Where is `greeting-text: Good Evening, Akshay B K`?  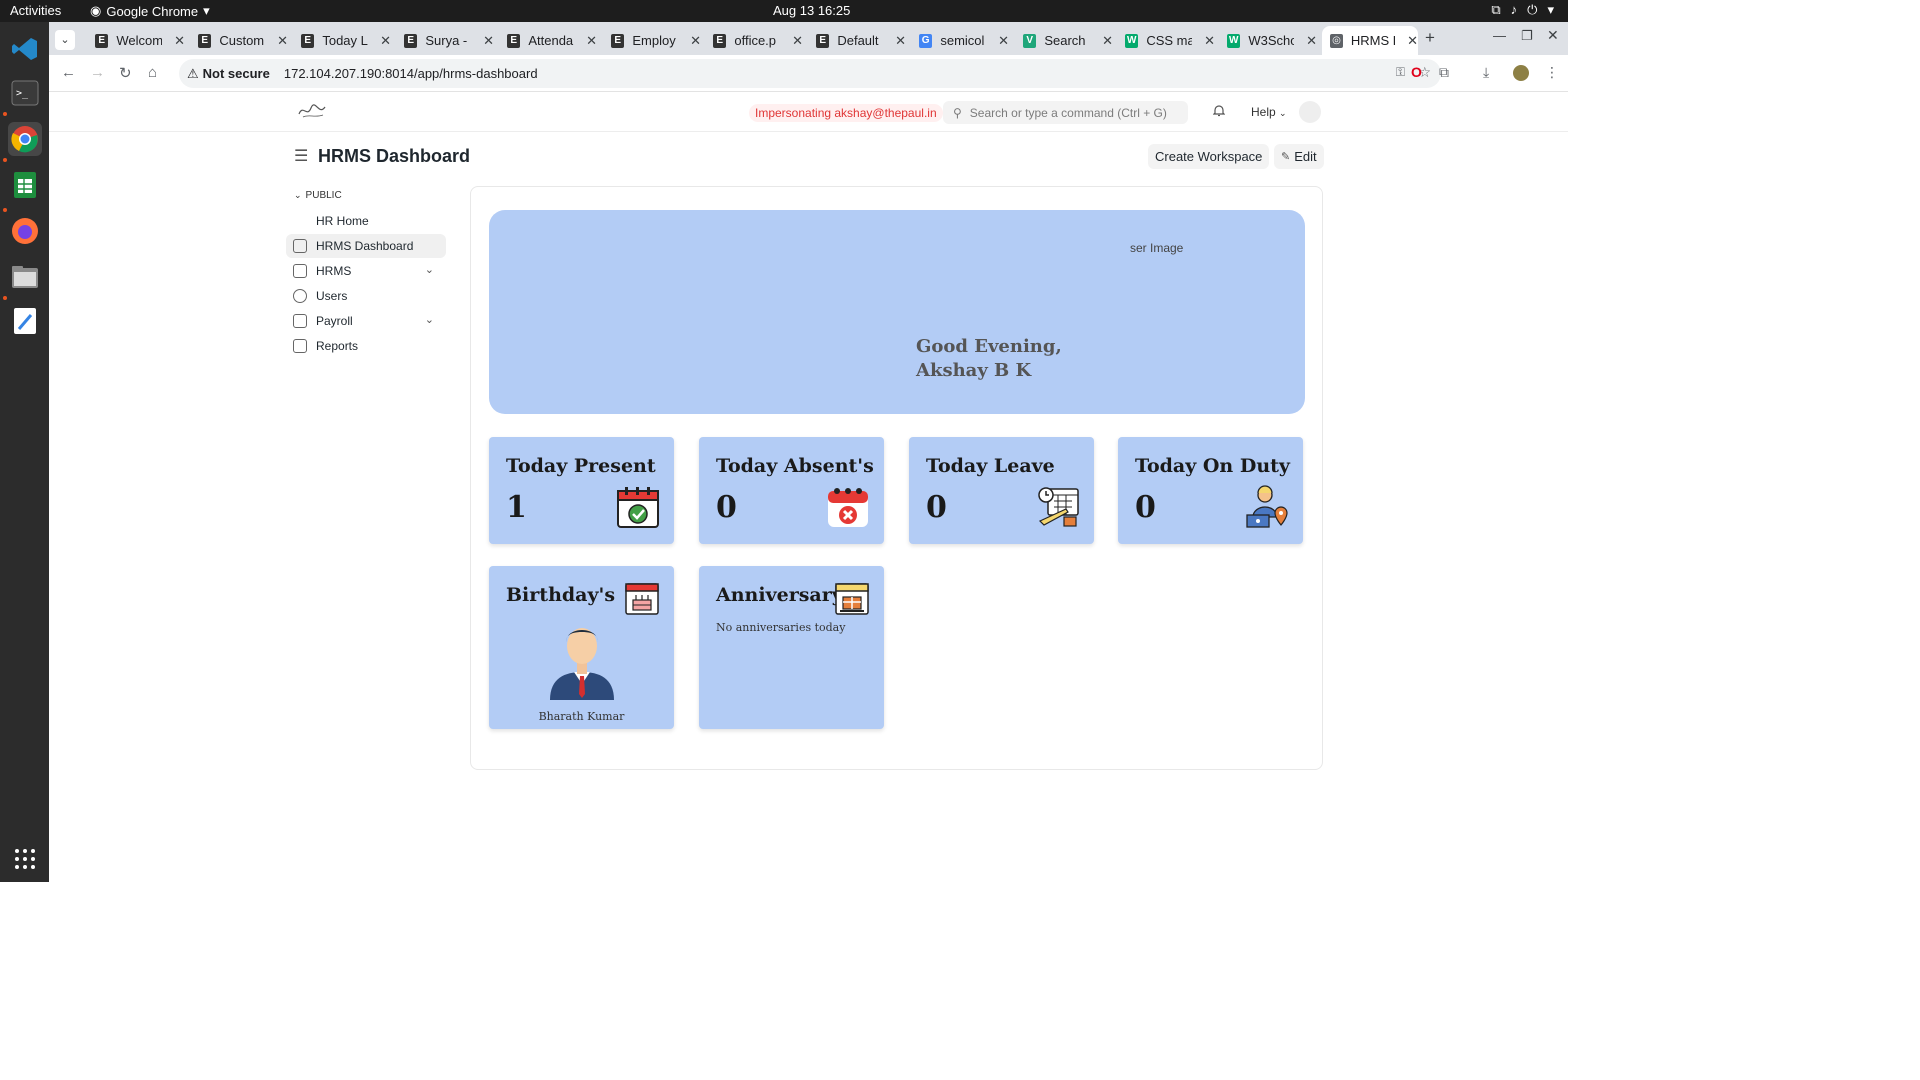 greeting-text: Good Evening, Akshay B K is located at coordinates (989, 359).